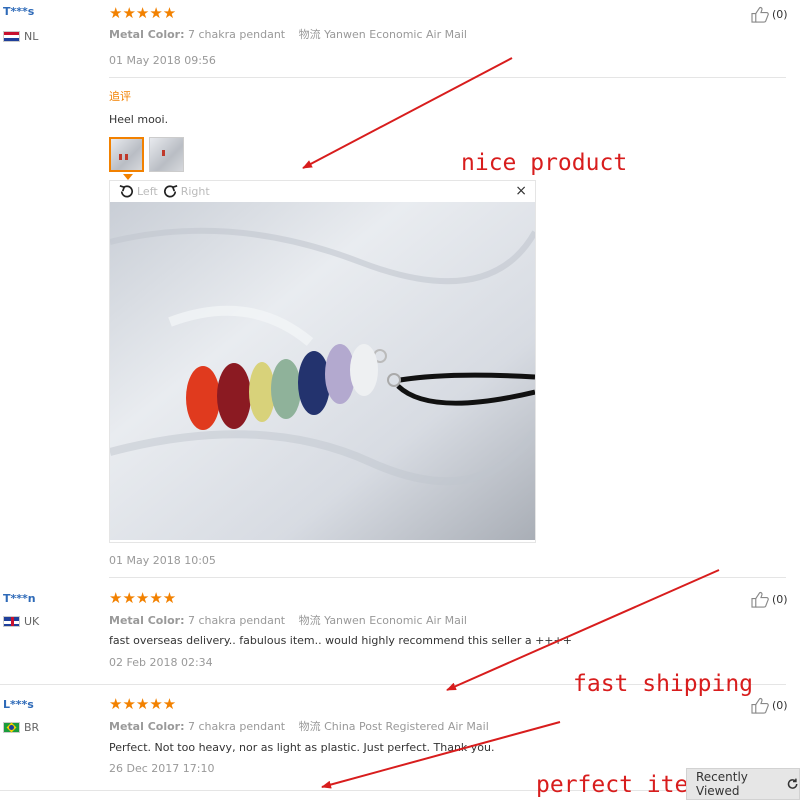 This screenshot has height=800, width=800. I want to click on annotation-fast-shipping: fast shipping, so click(663, 684).